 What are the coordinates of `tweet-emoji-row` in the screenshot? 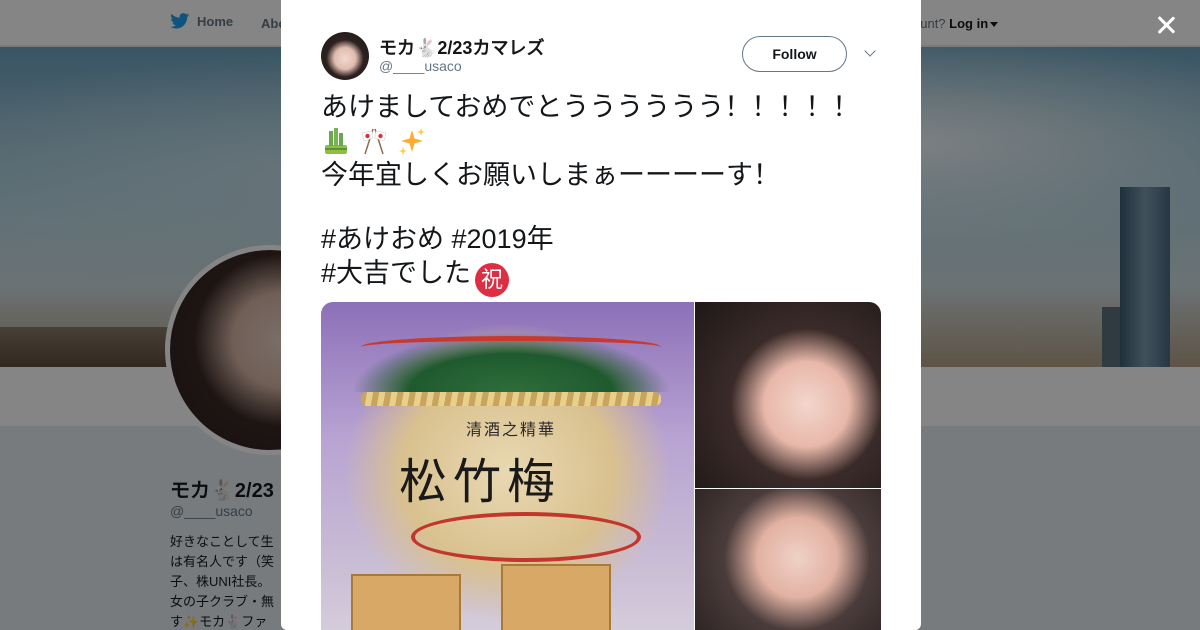 It's located at (601, 141).